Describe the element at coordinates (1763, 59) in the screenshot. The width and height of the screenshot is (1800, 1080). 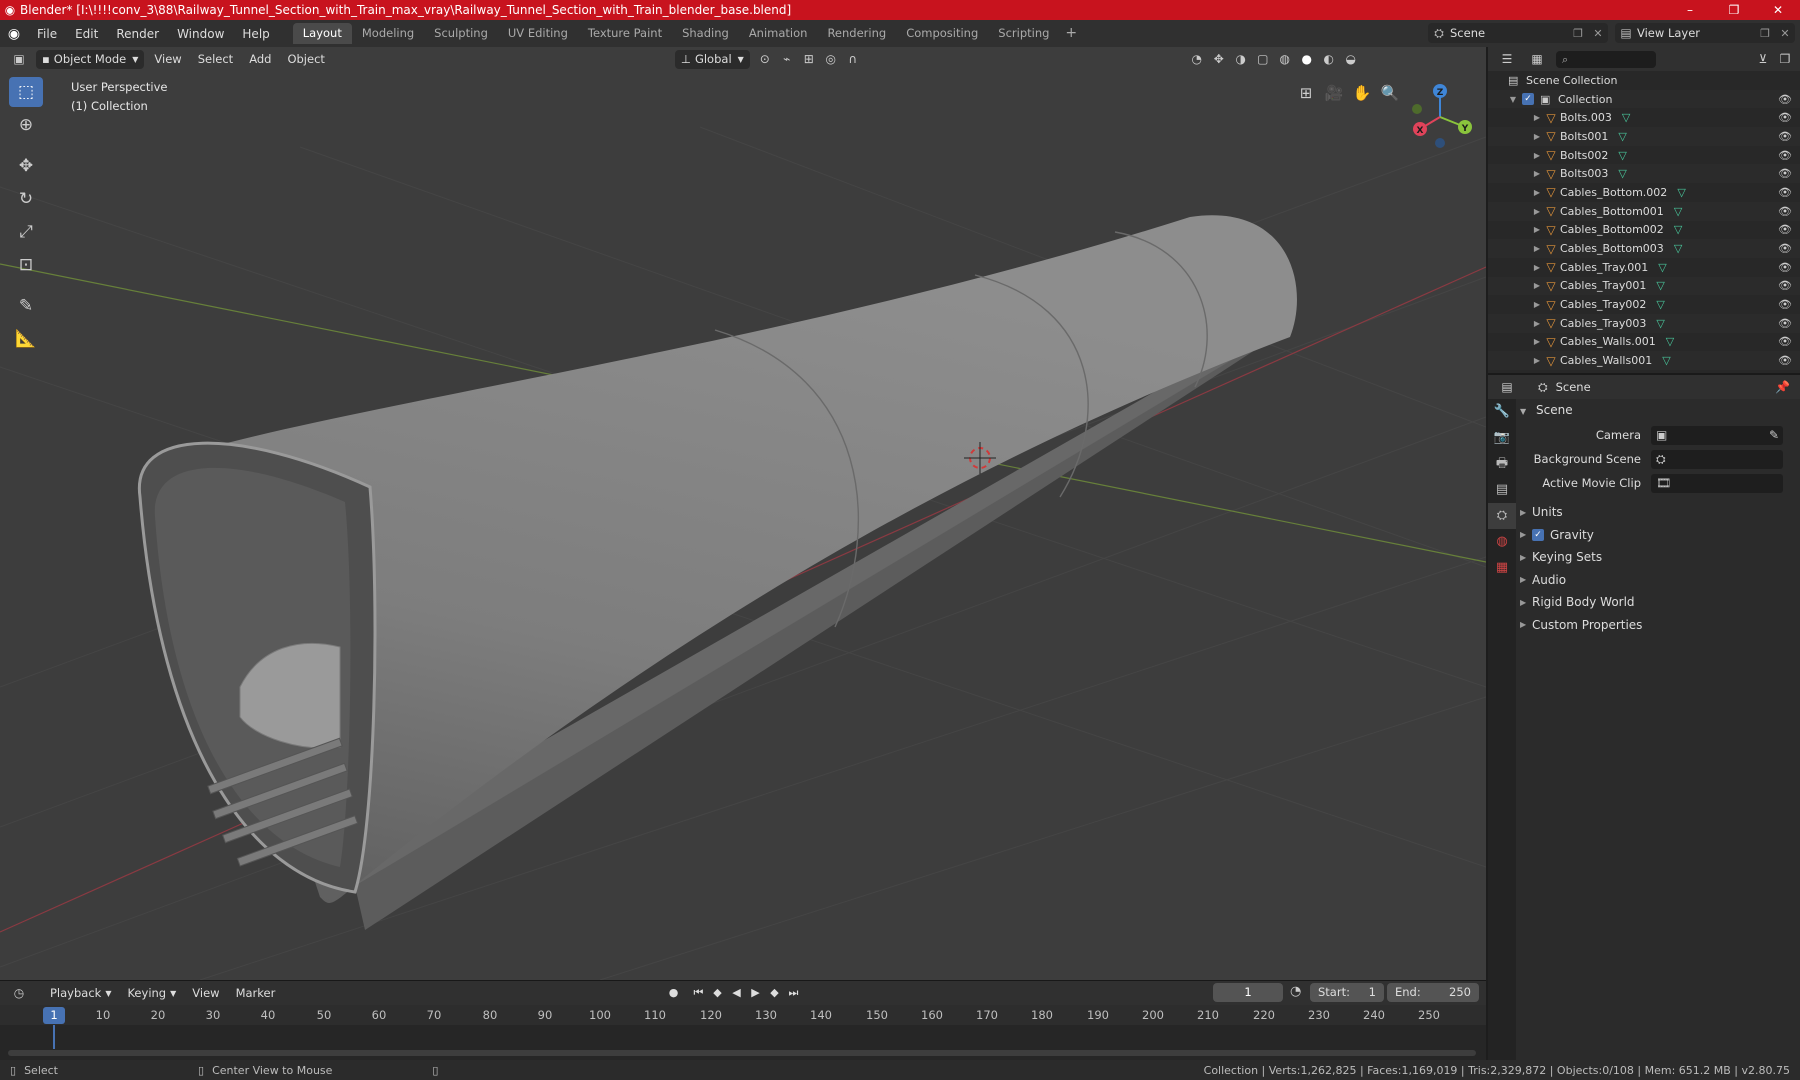
I see `filter-icon: ⊻` at that location.